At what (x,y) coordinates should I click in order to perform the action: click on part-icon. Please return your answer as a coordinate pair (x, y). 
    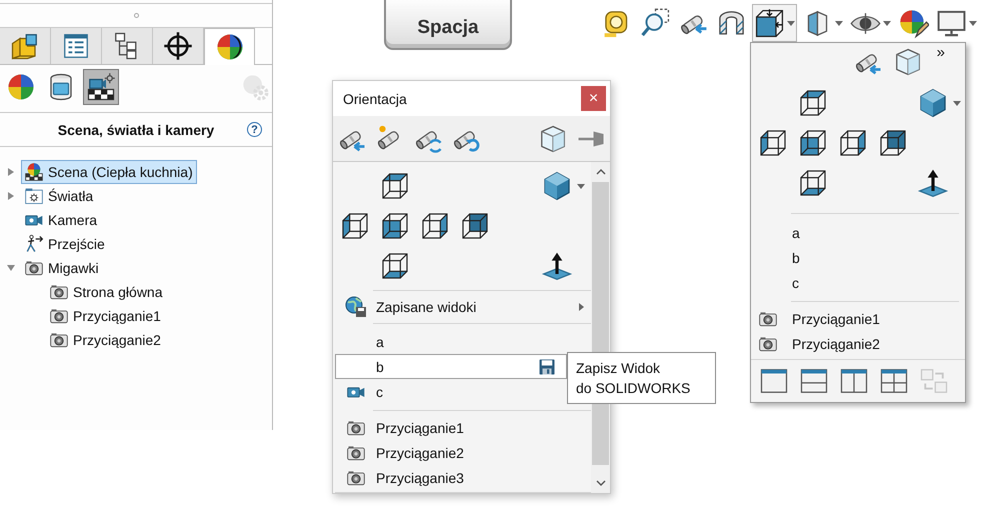
    Looking at the image, I should click on (25, 46).